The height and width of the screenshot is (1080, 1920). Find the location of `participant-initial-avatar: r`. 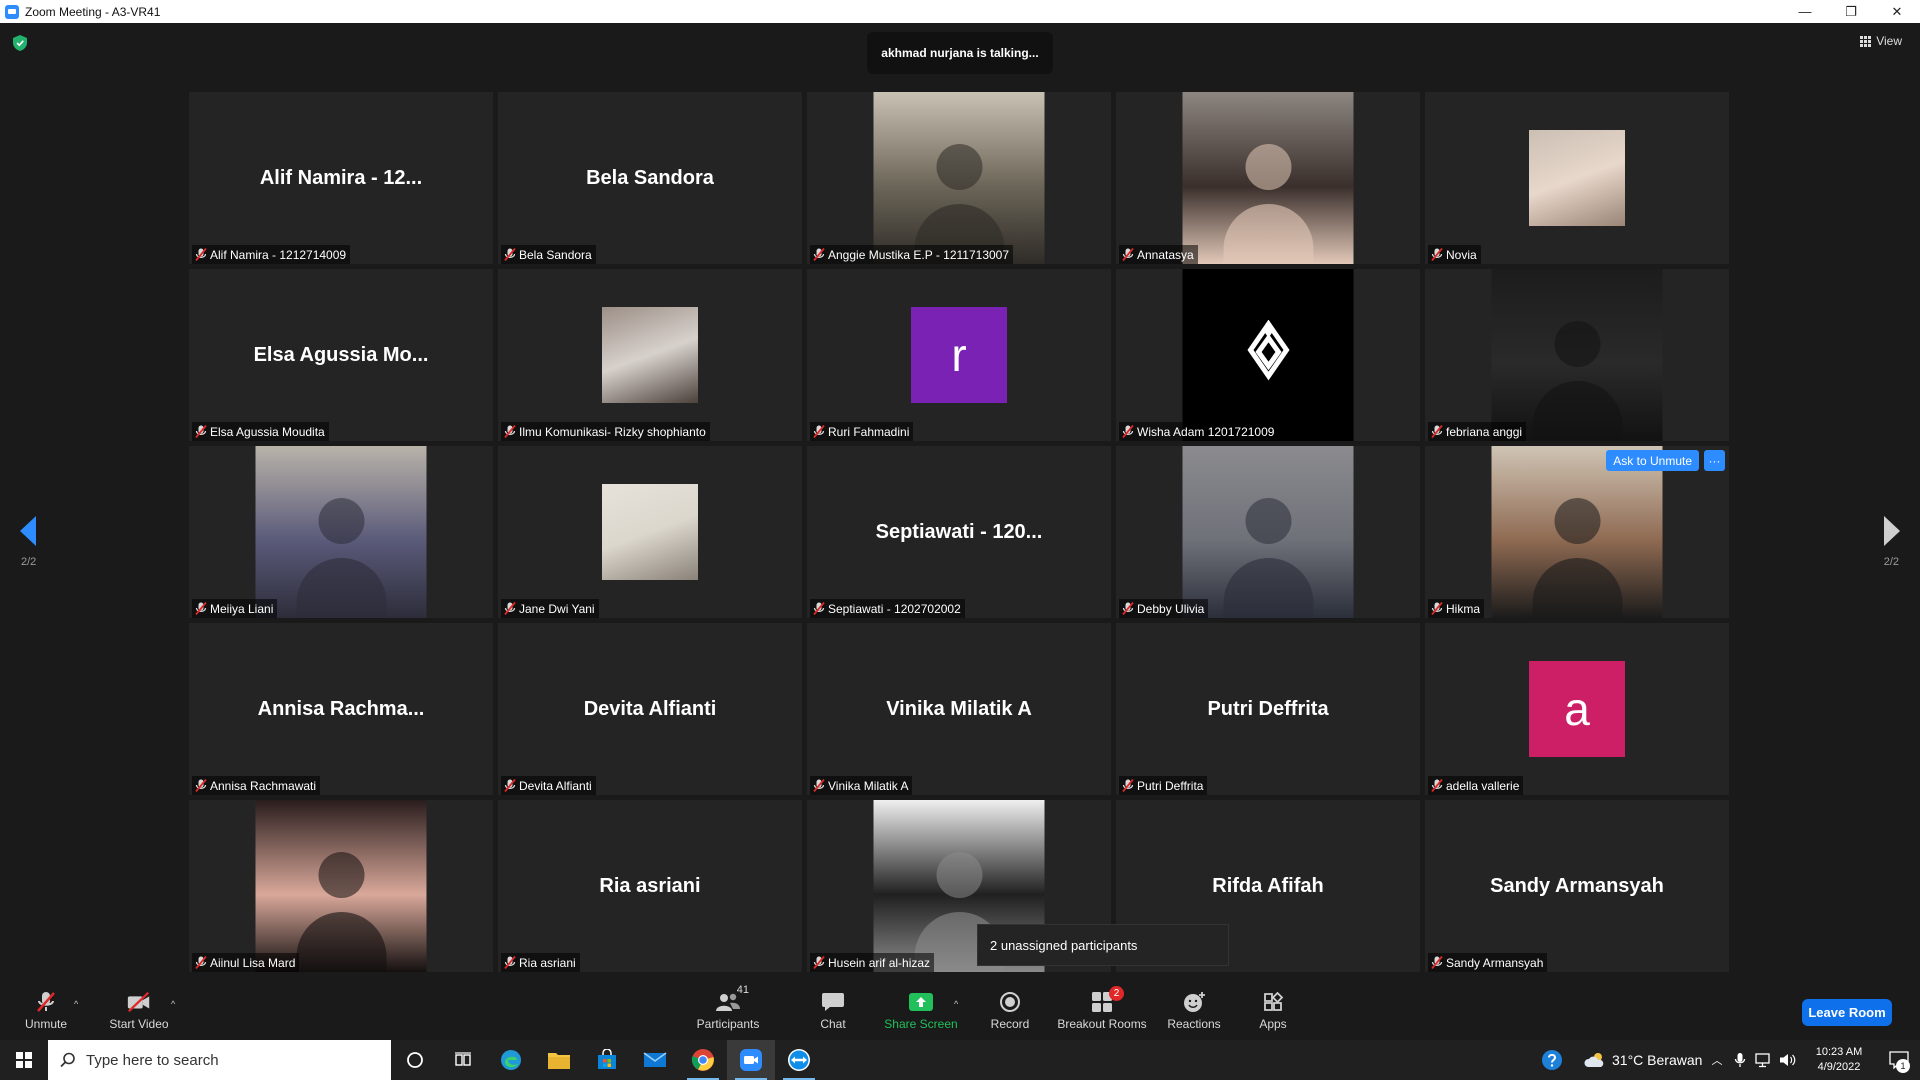

participant-initial-avatar: r is located at coordinates (959, 355).